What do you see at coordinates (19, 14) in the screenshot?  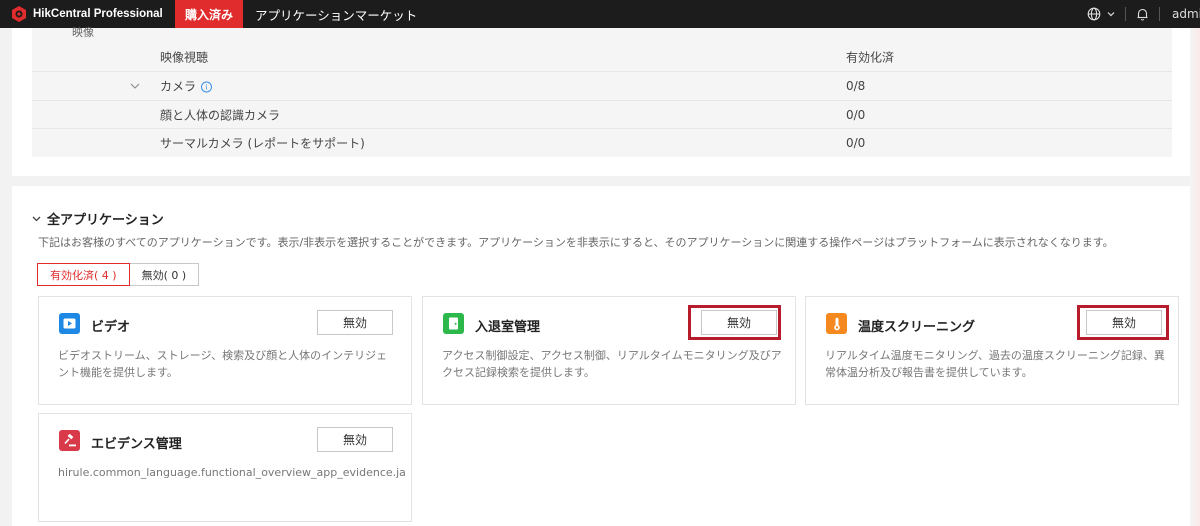 I see `hikcentral-logo-icon` at bounding box center [19, 14].